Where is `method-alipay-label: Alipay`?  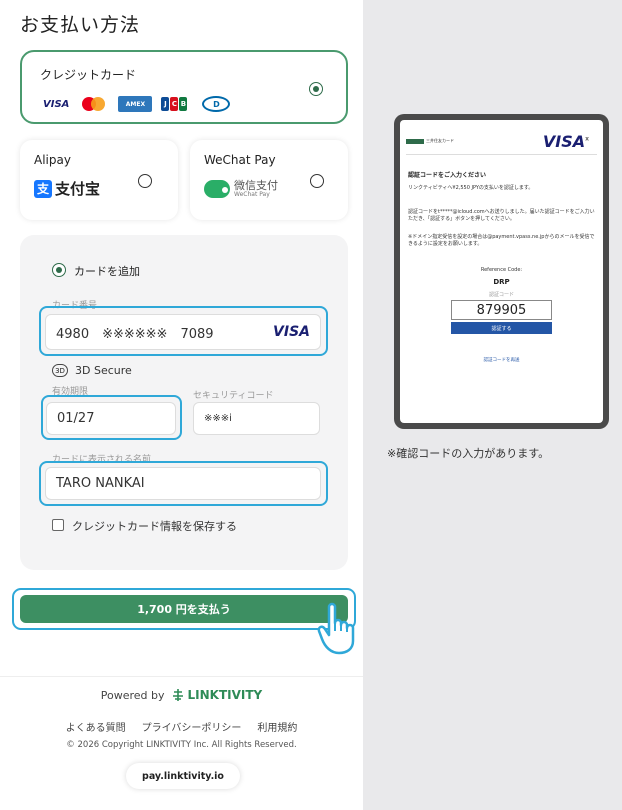
method-alipay-label: Alipay is located at coordinates (52, 160).